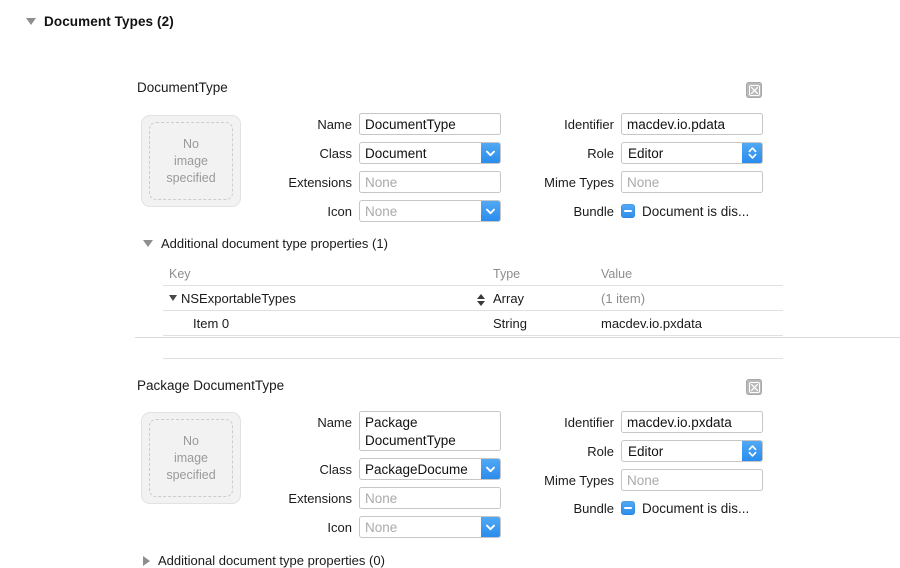 This screenshot has height=568, width=900. Describe the element at coordinates (211, 385) in the screenshot. I see `doctype-title: Package DocumentType` at that location.